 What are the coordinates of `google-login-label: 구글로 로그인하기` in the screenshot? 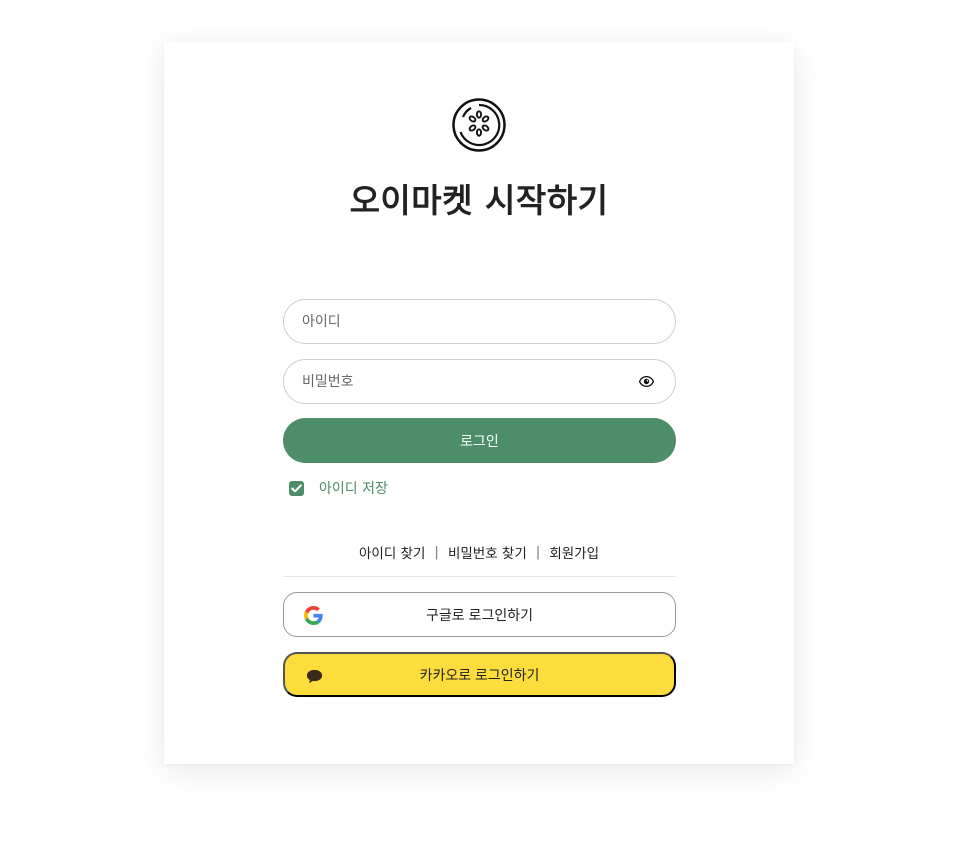 It's located at (479, 614).